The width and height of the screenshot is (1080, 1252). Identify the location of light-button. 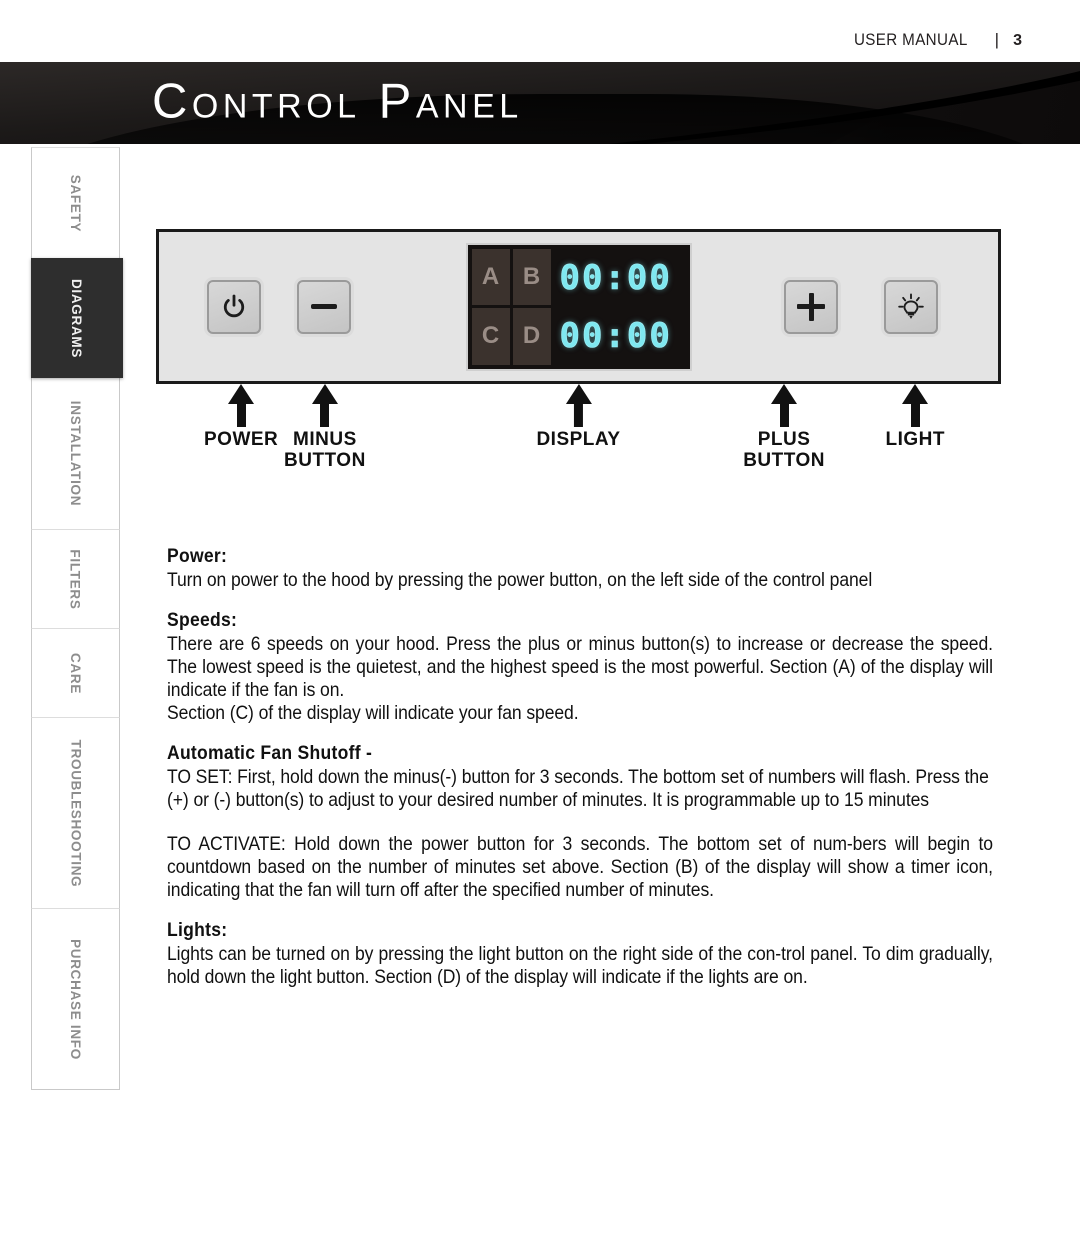
(911, 306).